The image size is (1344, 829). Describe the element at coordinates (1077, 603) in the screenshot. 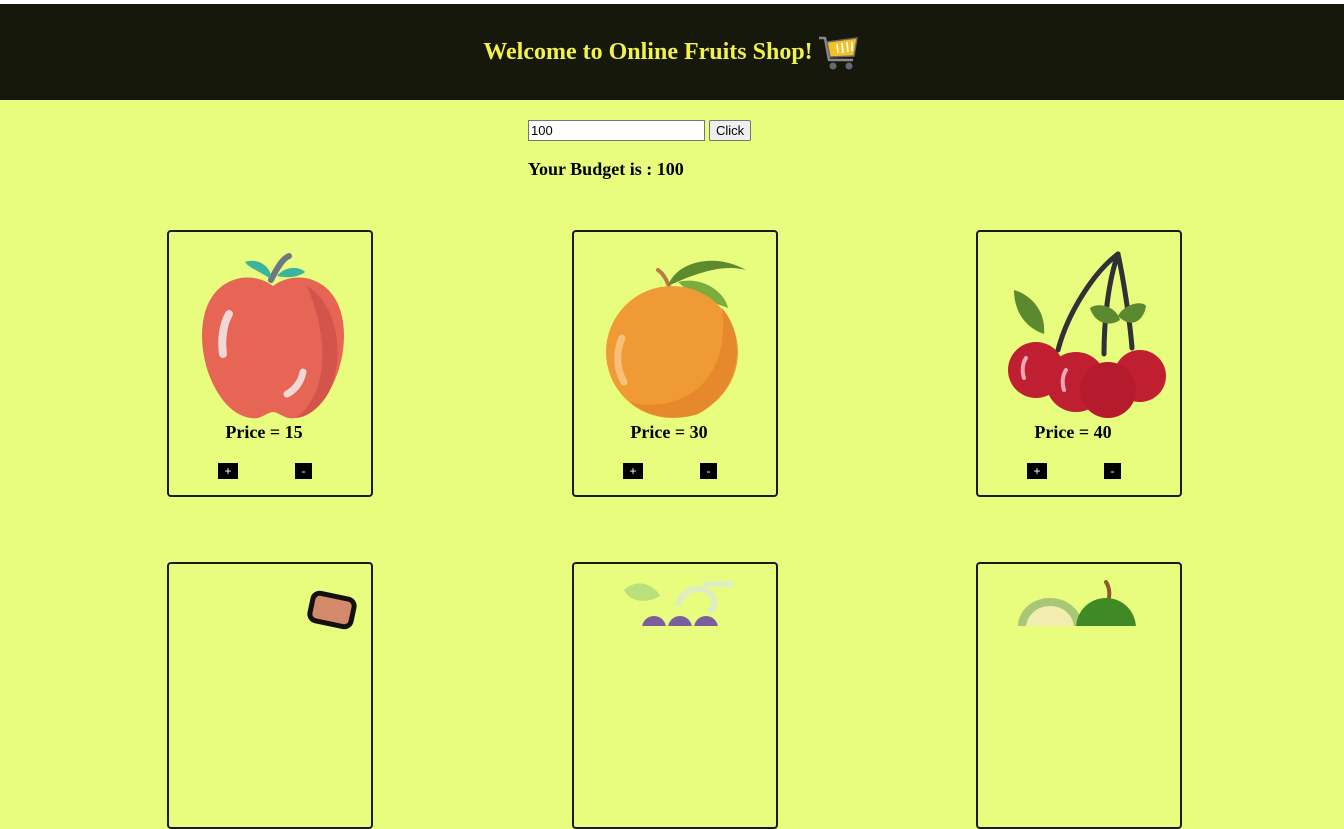

I see `avocado-icon` at that location.